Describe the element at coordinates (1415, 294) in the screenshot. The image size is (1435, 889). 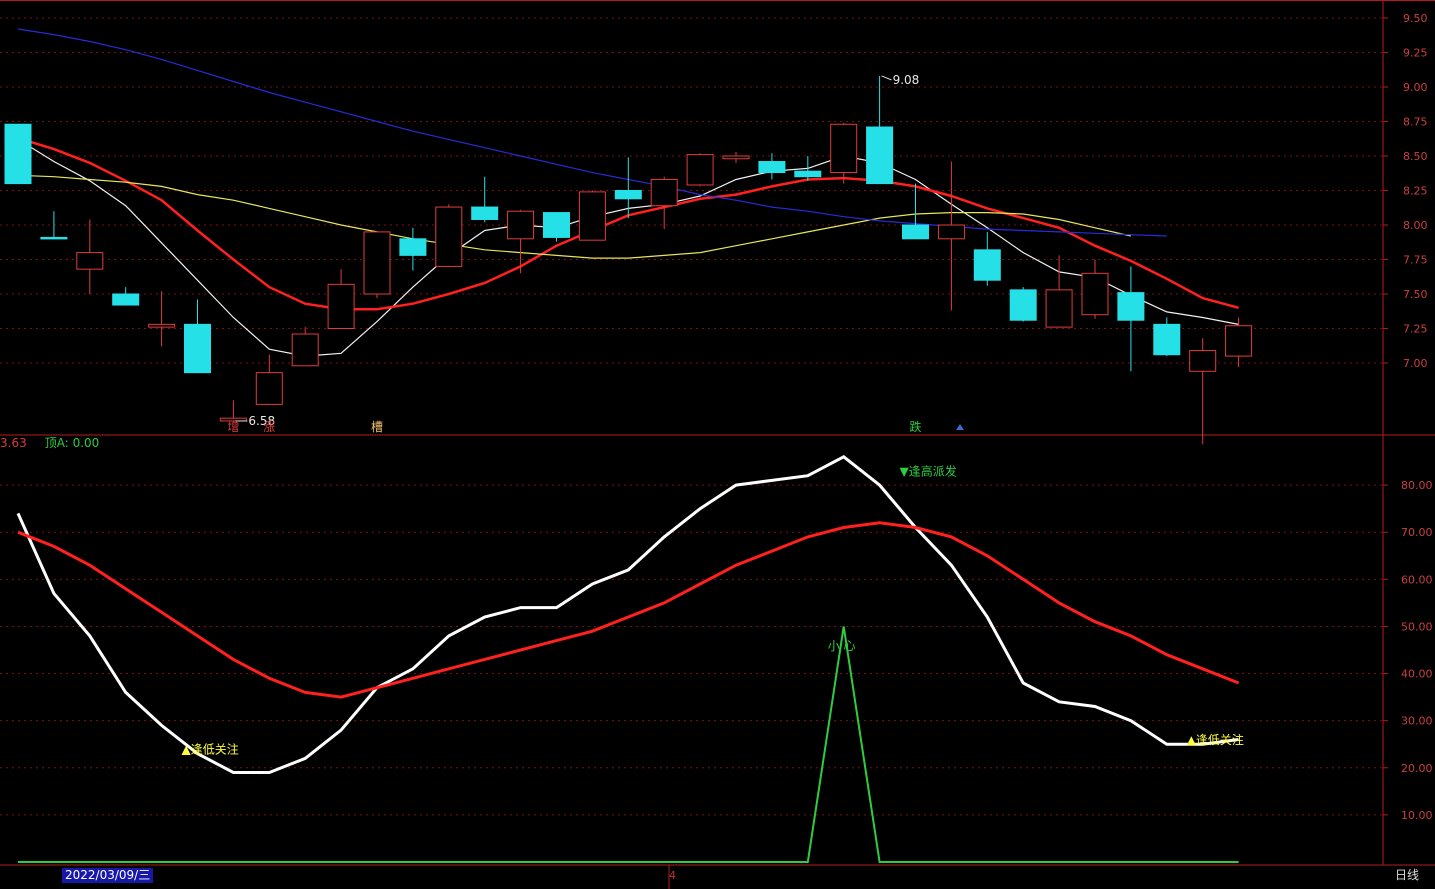
I see `price-tick-label: 7.50` at that location.